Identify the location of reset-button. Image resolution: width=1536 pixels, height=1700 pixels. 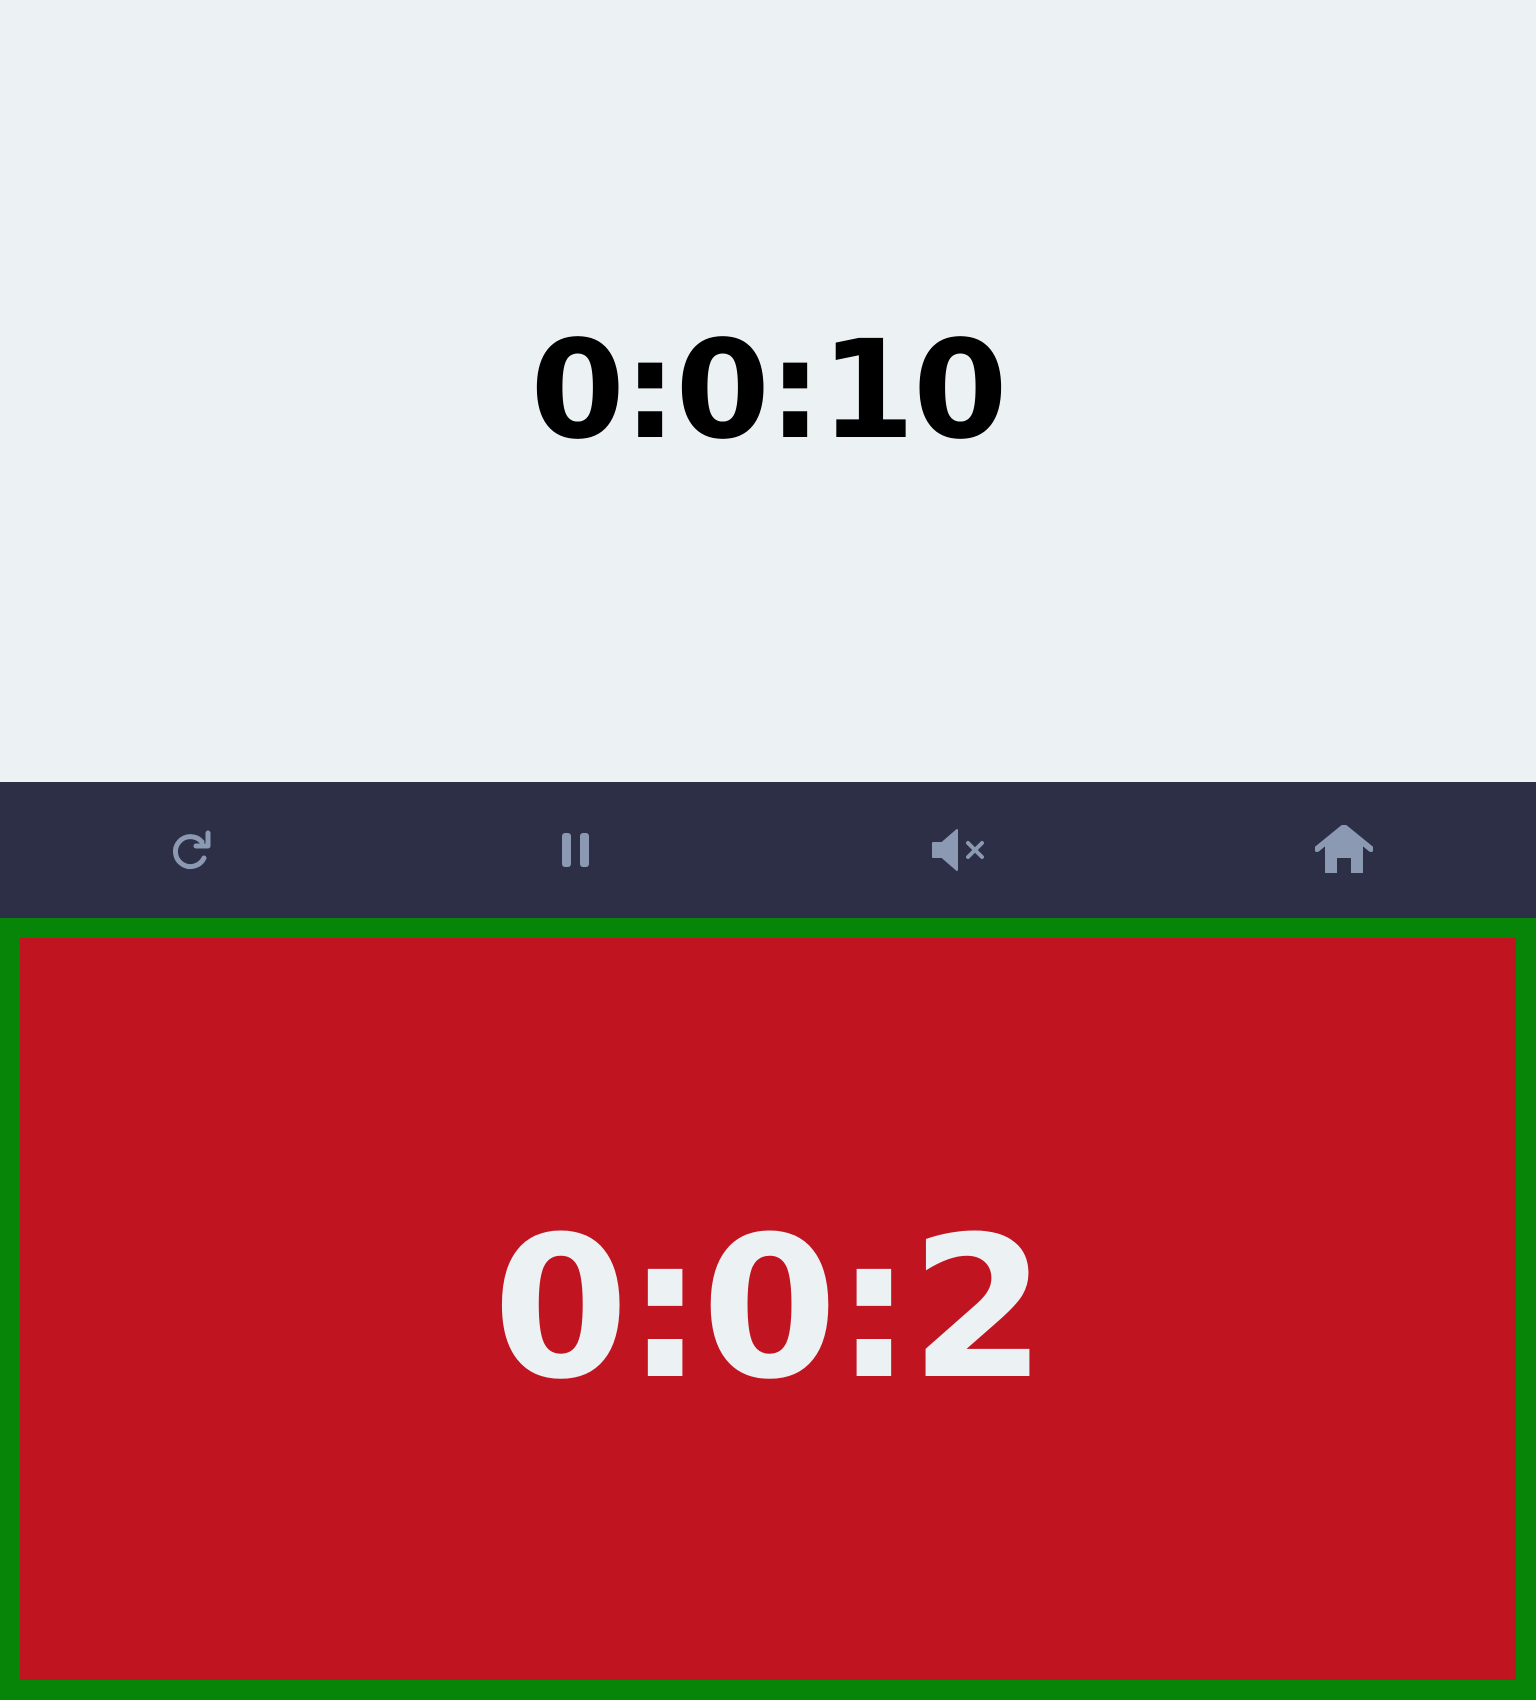
(192, 850).